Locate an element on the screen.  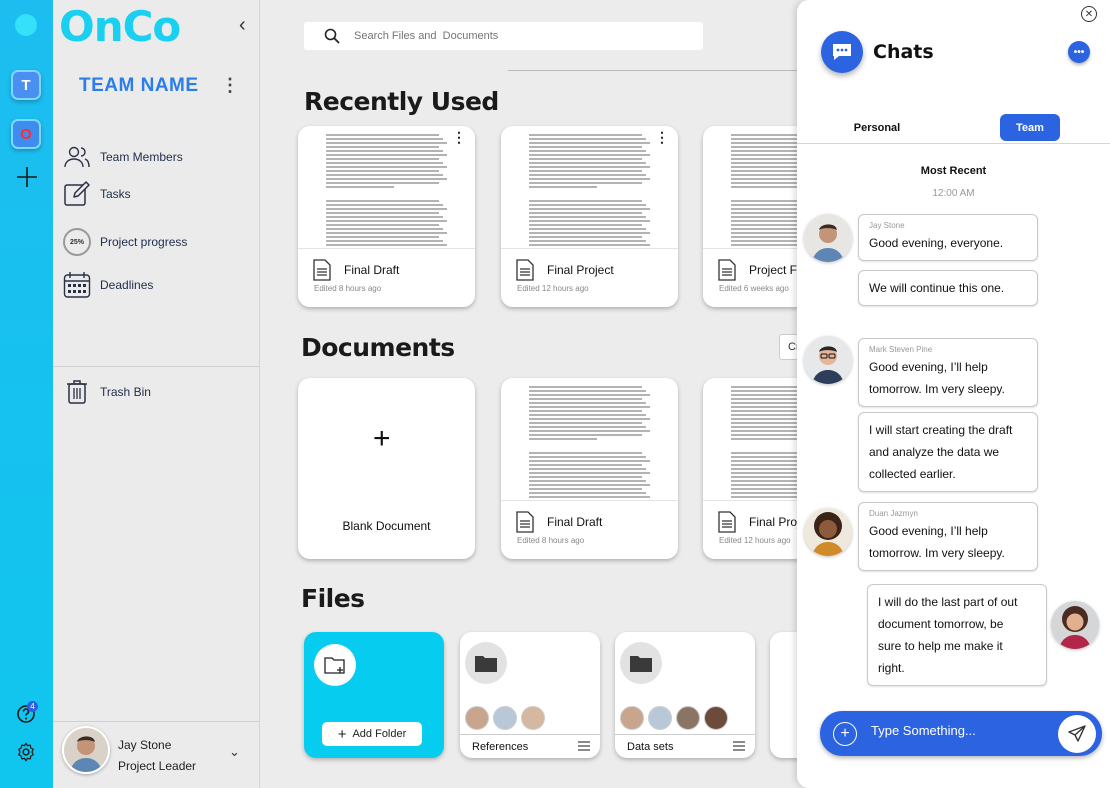
user-role: Project Leader is located at coordinates (157, 766).